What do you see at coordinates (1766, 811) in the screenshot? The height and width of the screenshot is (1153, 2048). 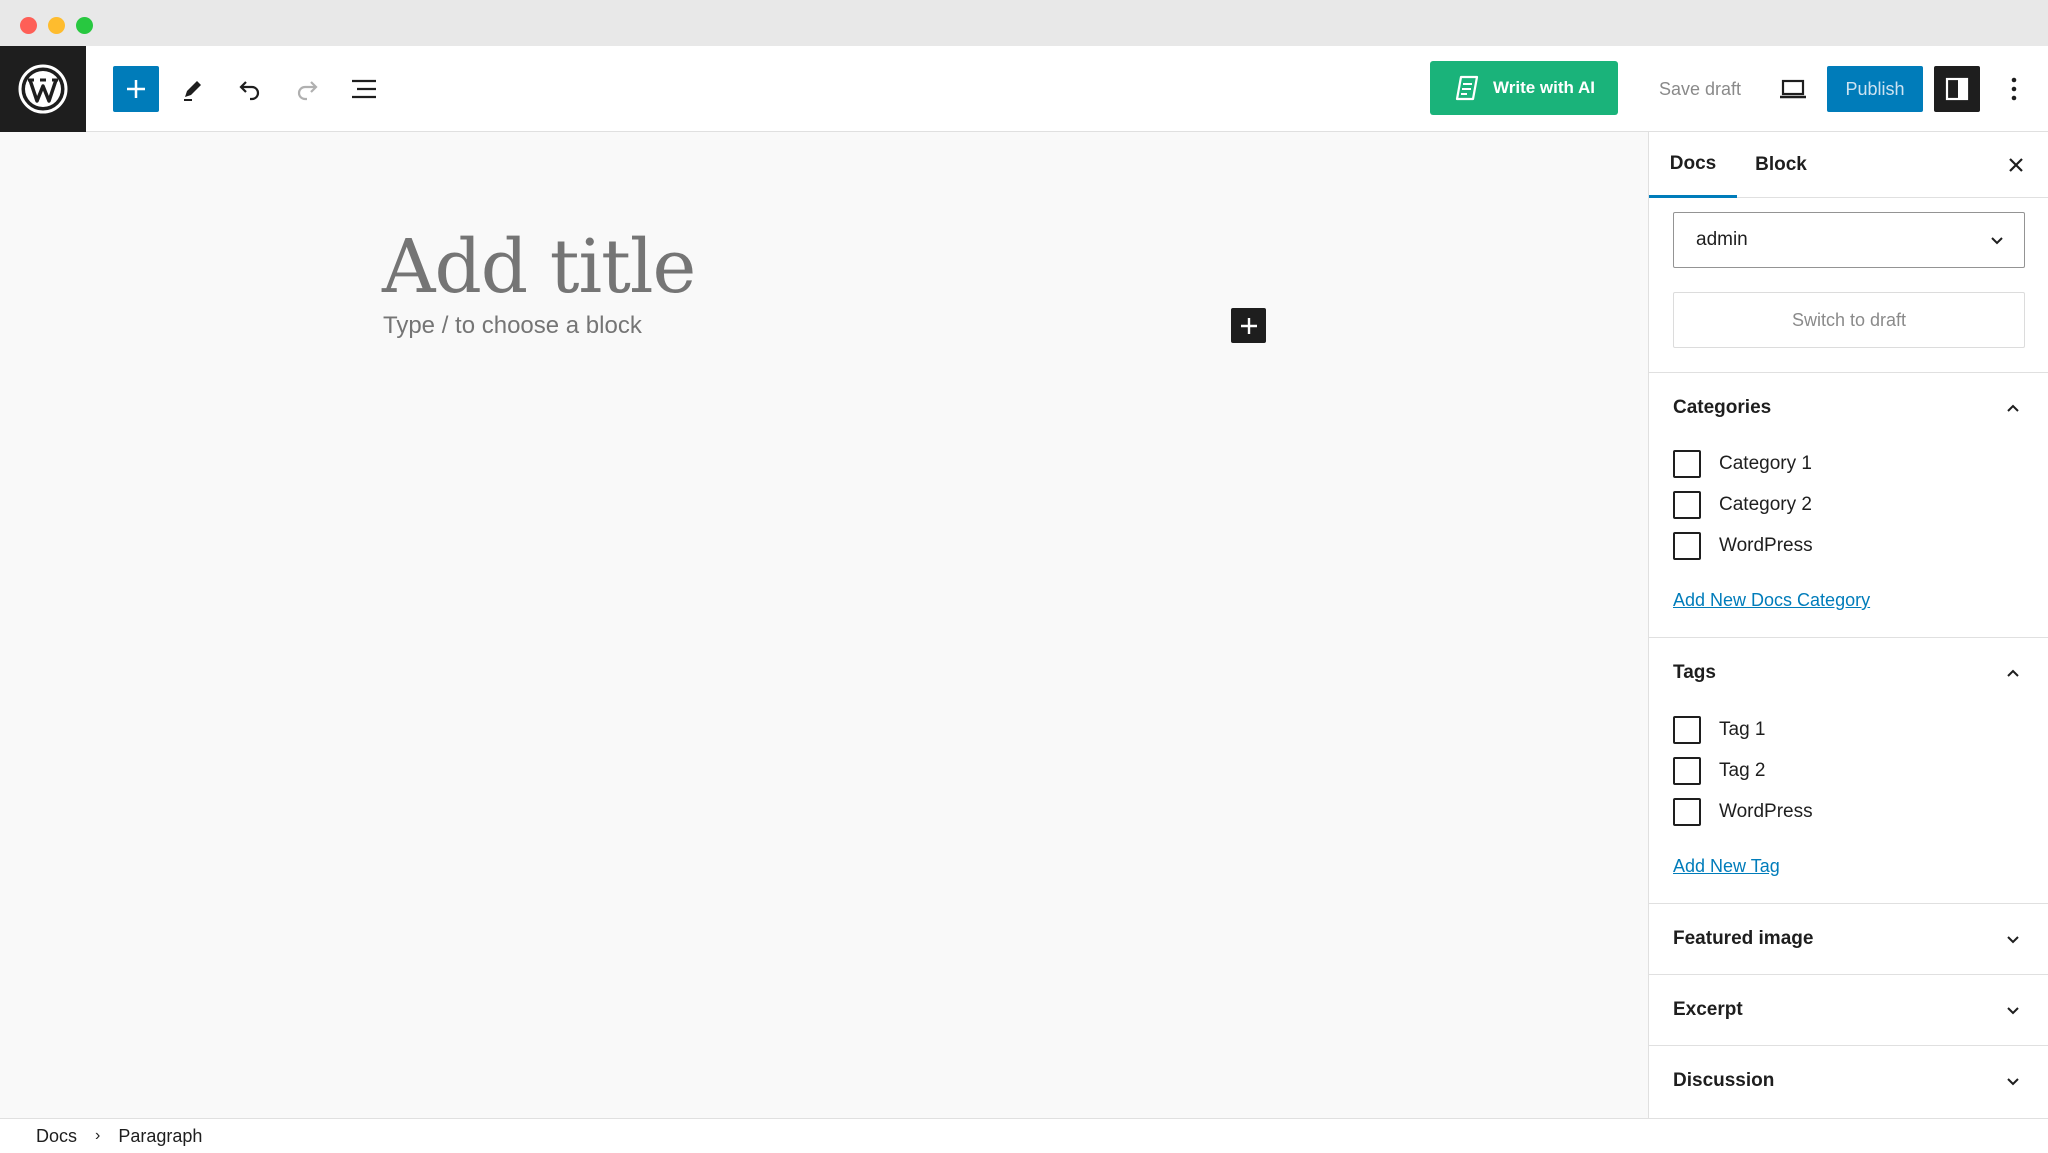 I see `tag-label: WordPress` at bounding box center [1766, 811].